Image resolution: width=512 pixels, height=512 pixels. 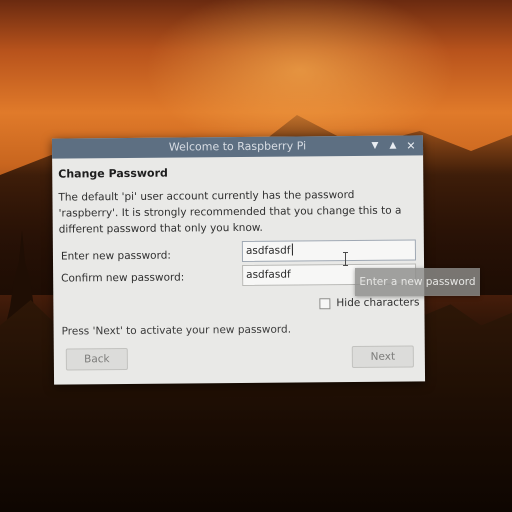 What do you see at coordinates (325, 303) in the screenshot?
I see `hide-characters-checkbox` at bounding box center [325, 303].